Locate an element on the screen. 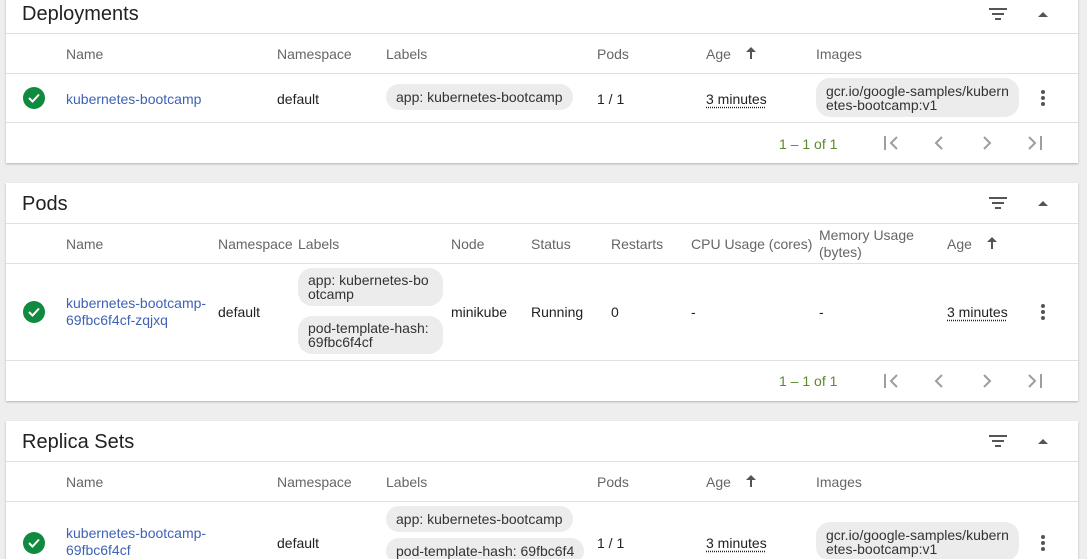  card-title: Pods is located at coordinates (45, 204).